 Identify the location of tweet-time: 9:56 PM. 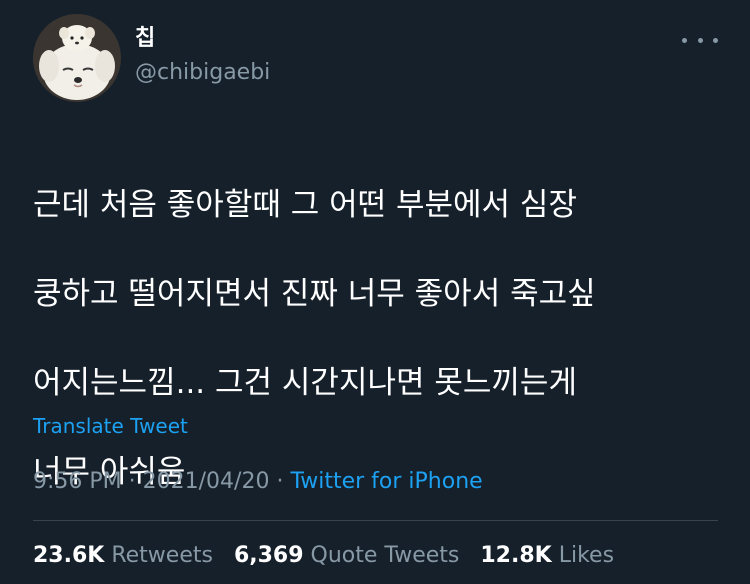
(77, 481).